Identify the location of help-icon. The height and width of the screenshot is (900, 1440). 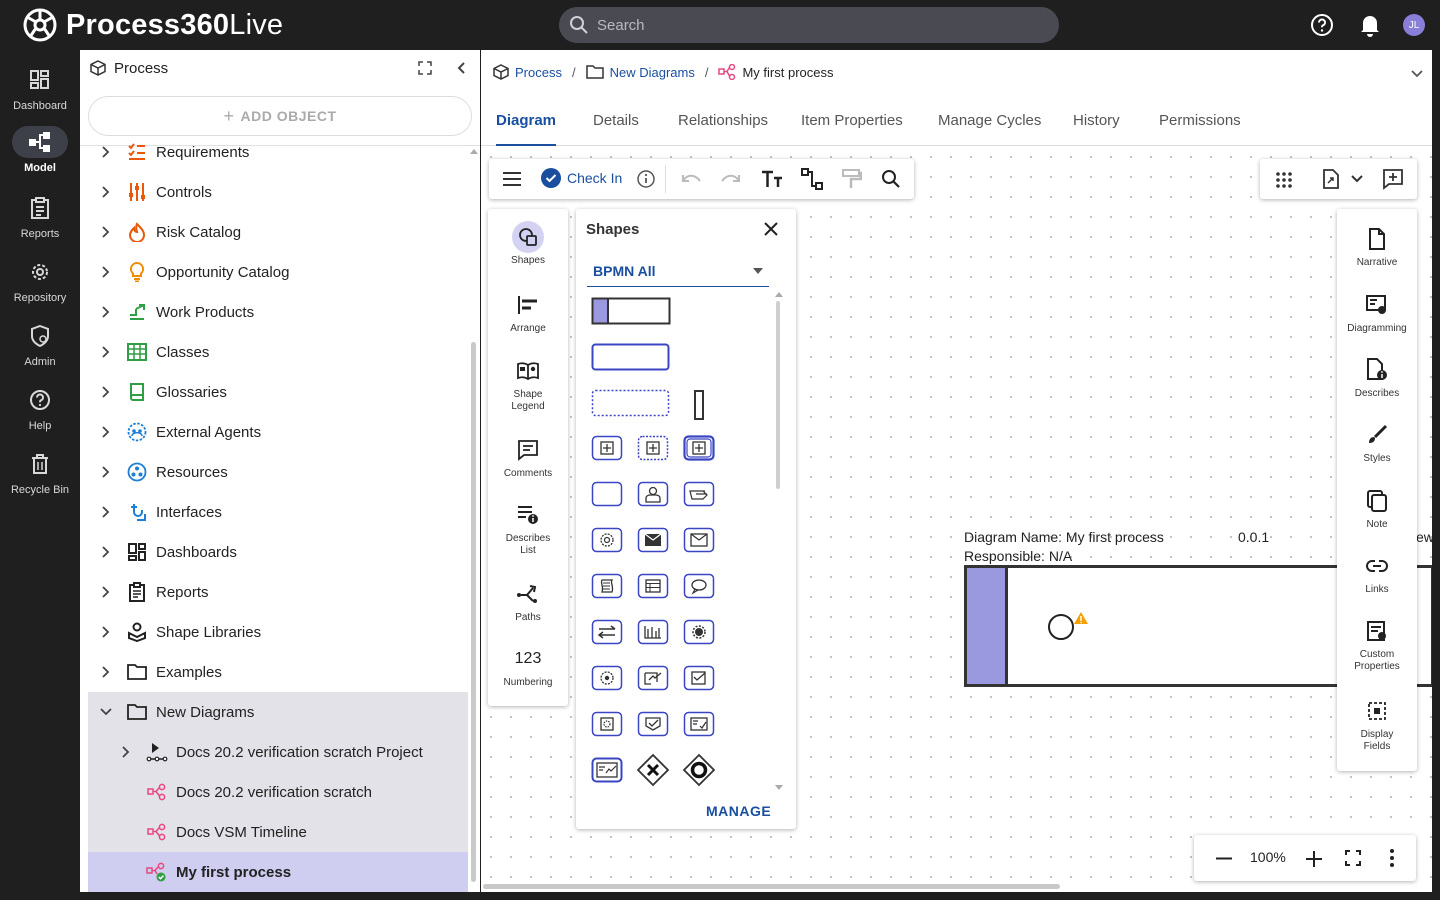
(1322, 25).